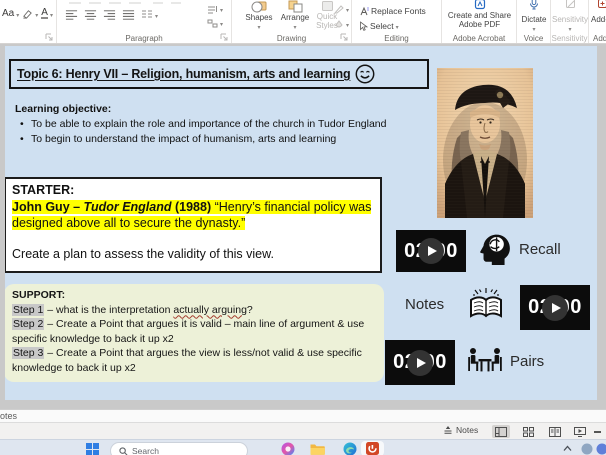 This screenshot has width=606, height=455. I want to click on recall-timer-video: 02:00, so click(431, 251).